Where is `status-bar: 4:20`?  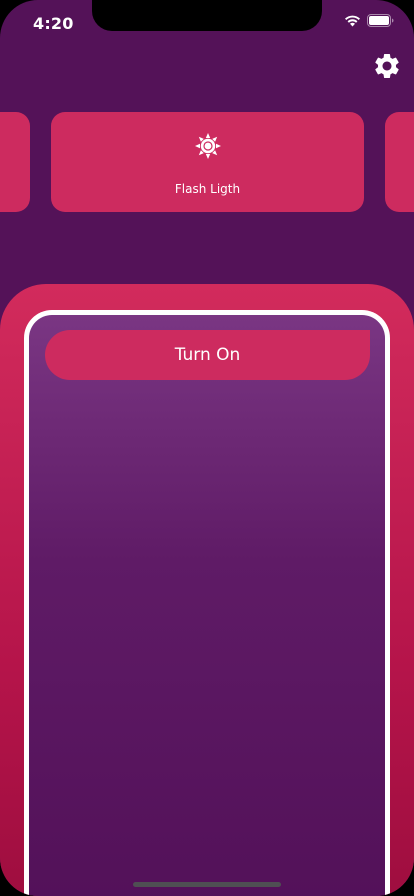
status-bar: 4:20 is located at coordinates (207, 22).